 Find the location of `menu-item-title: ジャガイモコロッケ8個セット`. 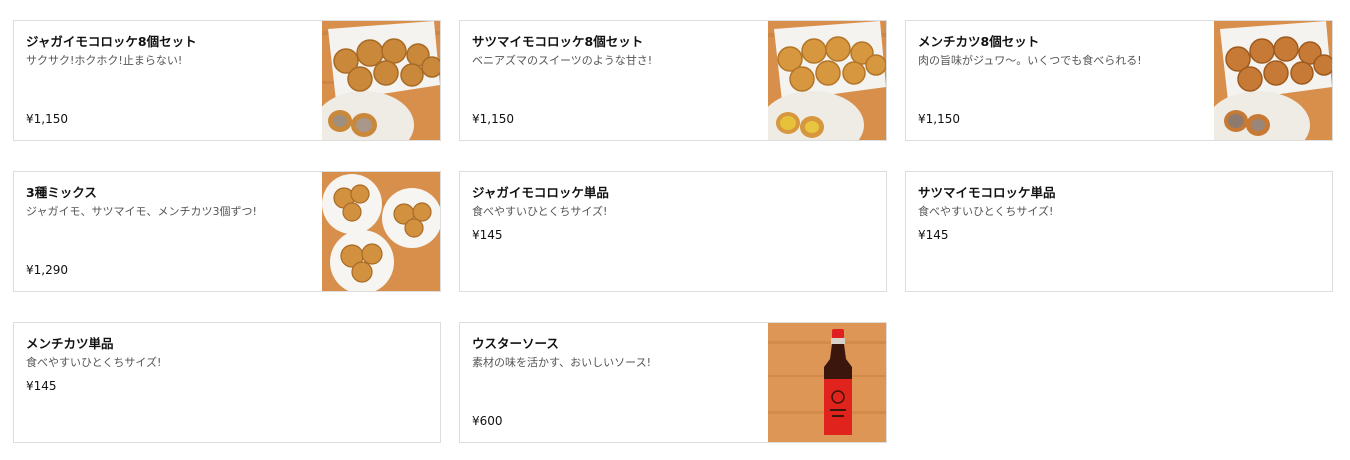

menu-item-title: ジャガイモコロッケ8個セット is located at coordinates (111, 41).